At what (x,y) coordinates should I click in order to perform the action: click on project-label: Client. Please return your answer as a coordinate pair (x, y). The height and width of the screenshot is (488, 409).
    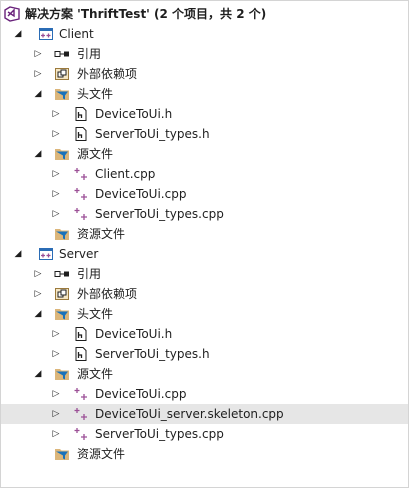
    Looking at the image, I should click on (76, 34).